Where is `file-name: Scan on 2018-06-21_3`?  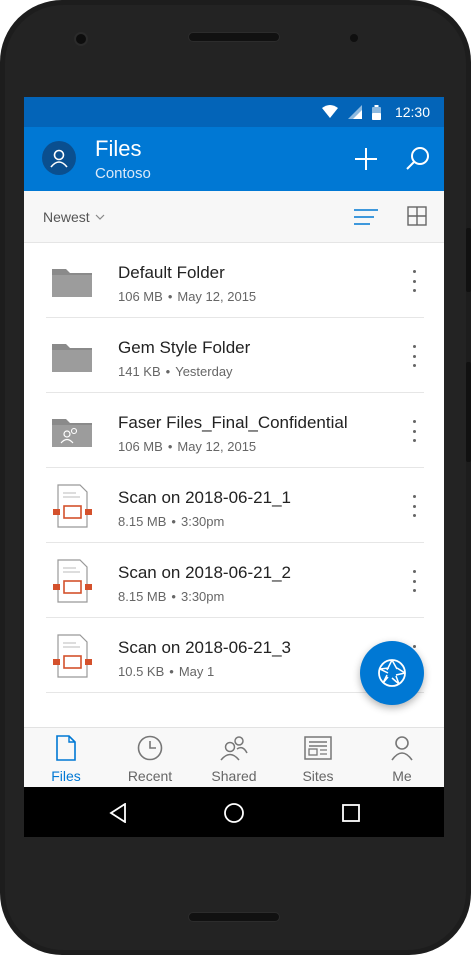 file-name: Scan on 2018-06-21_3 is located at coordinates (204, 647).